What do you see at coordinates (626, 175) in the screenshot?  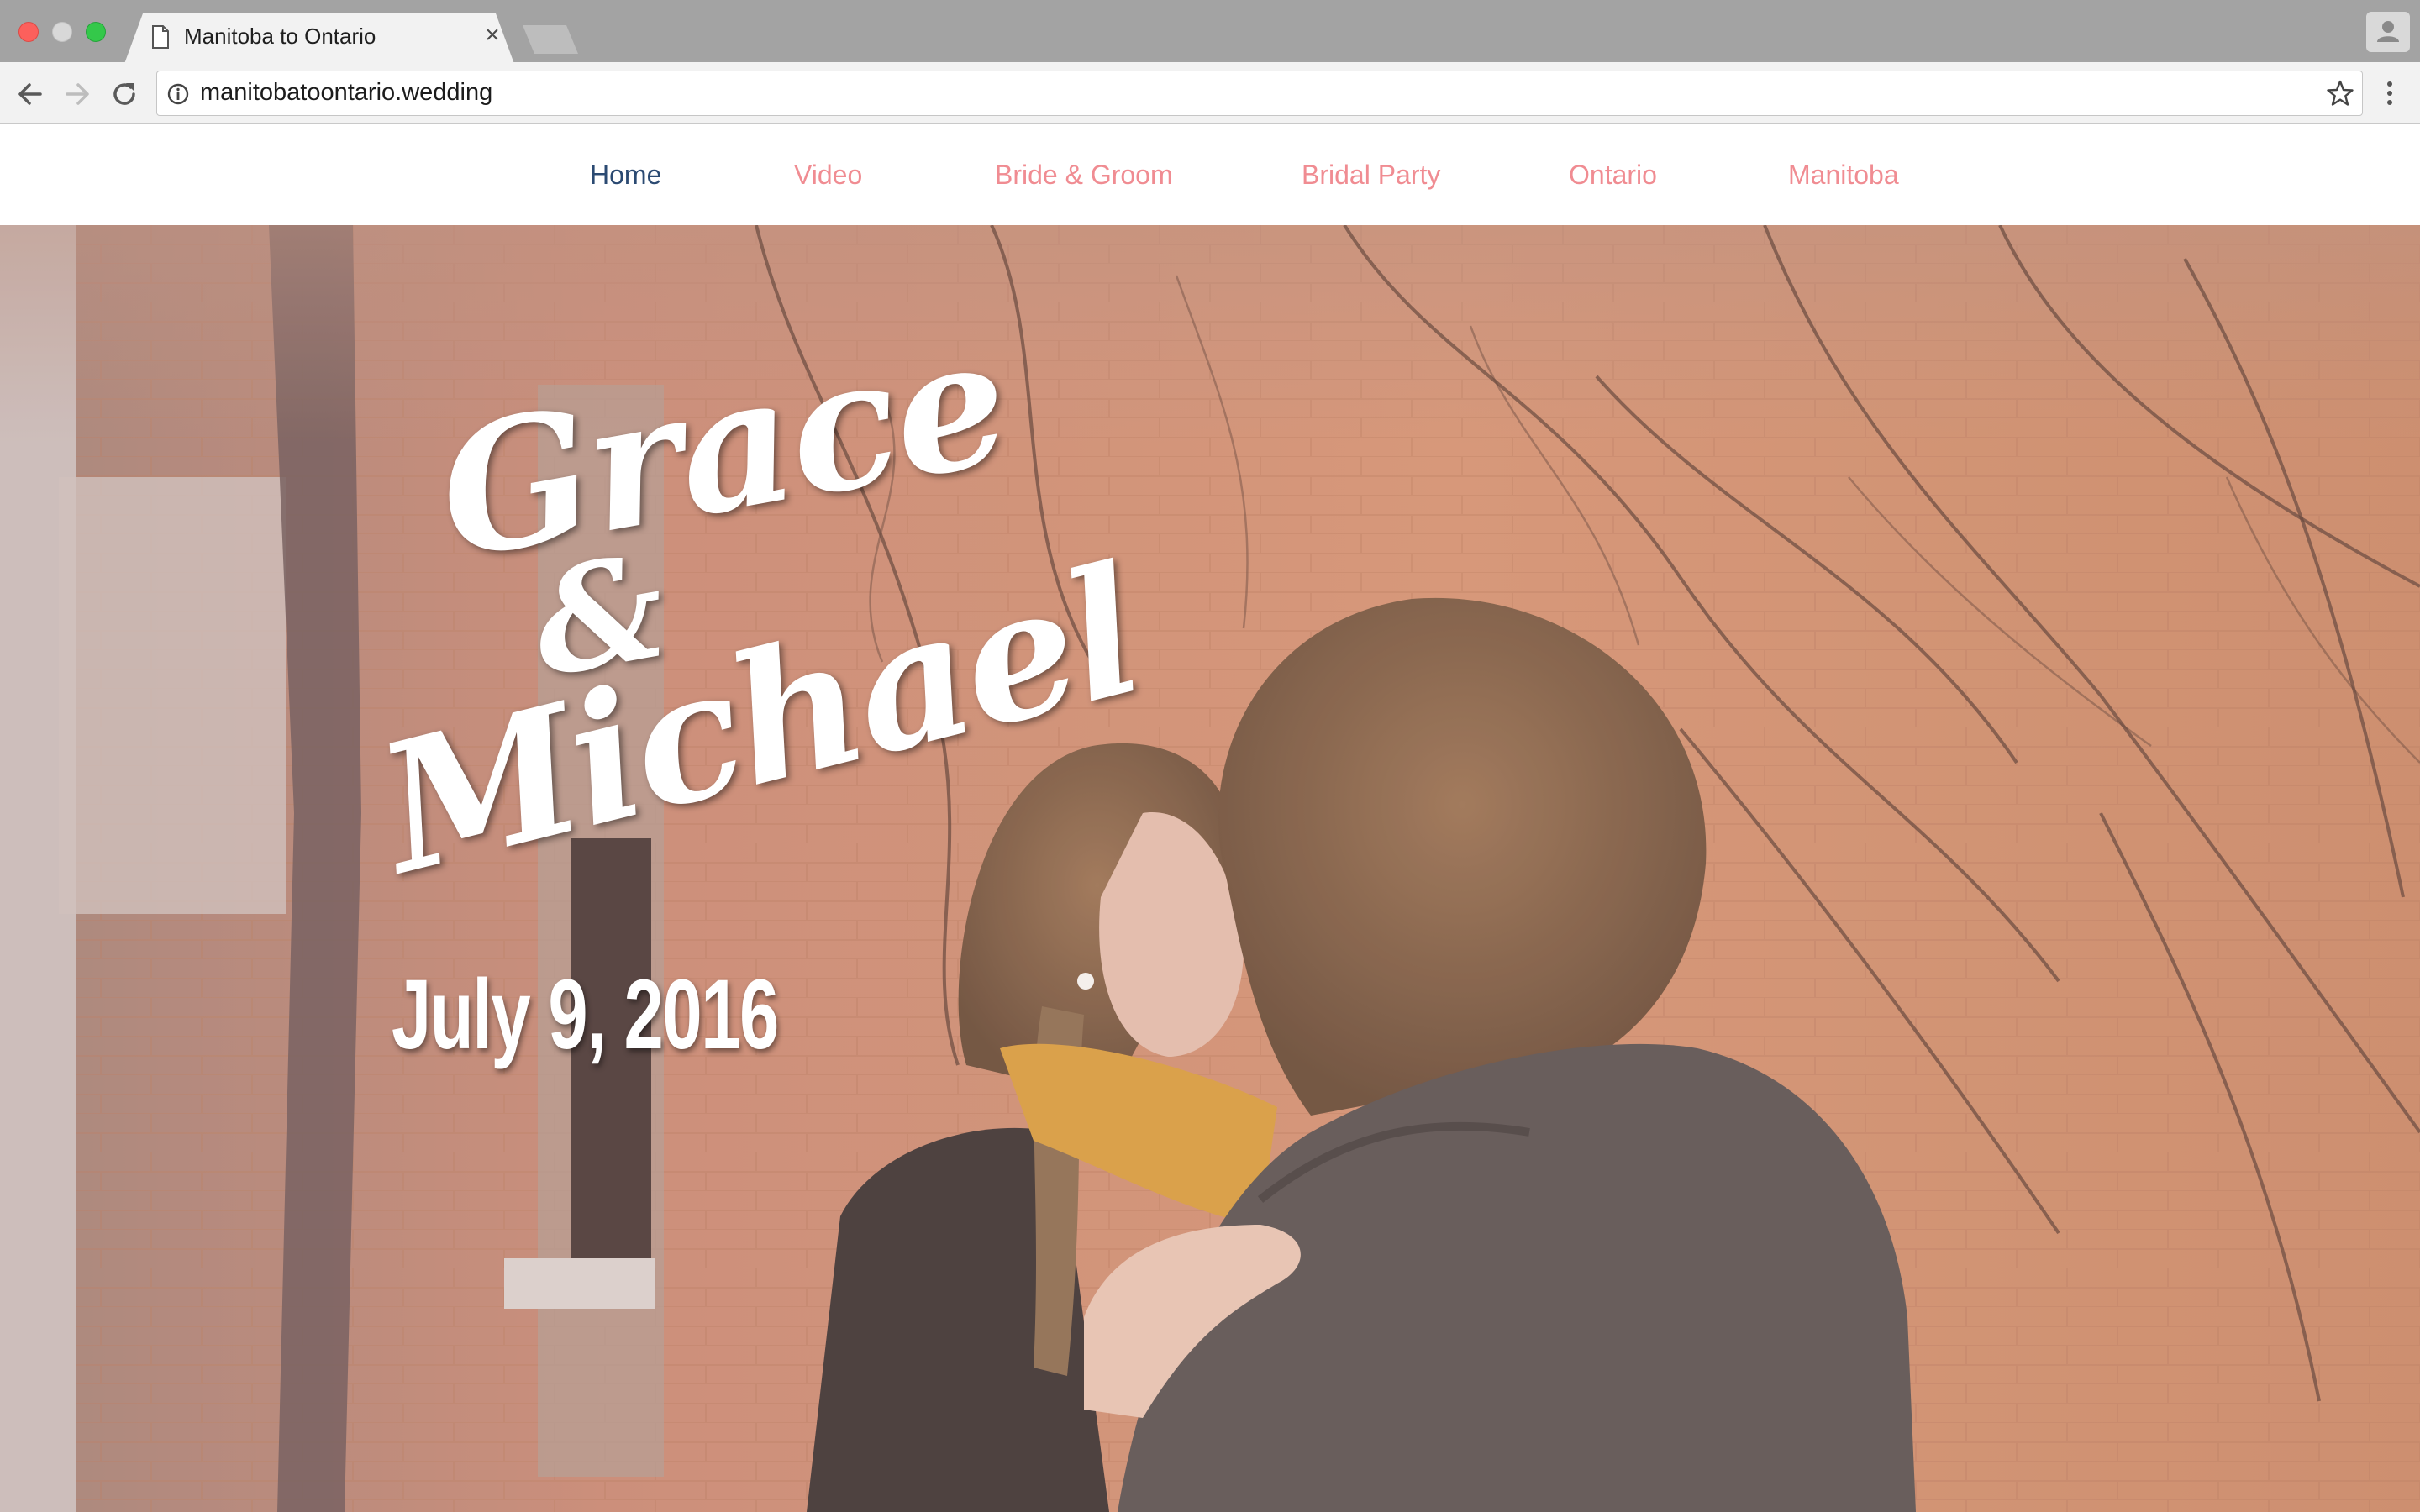 I see `nav-home: Home` at bounding box center [626, 175].